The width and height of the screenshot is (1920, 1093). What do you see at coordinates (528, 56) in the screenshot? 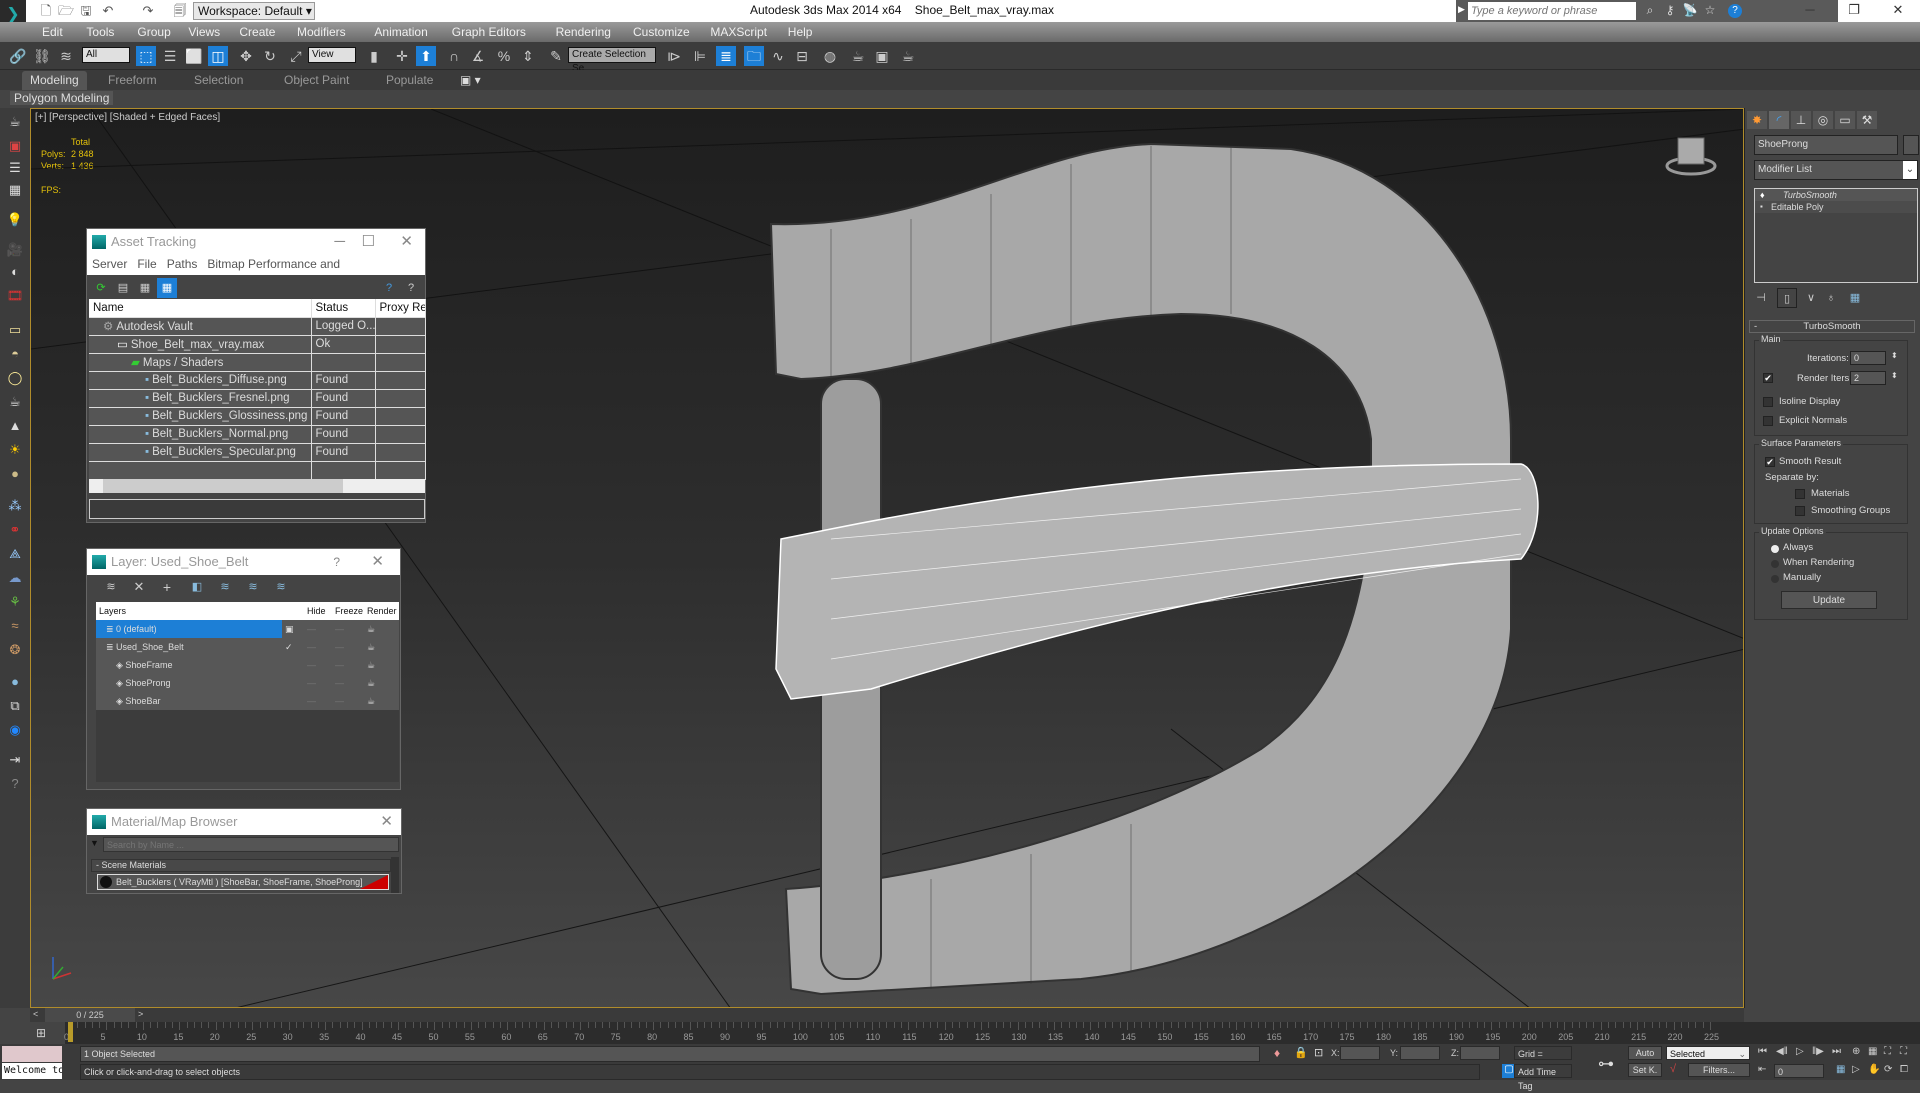
I see `spinner-snap-icon: ⇕` at bounding box center [528, 56].